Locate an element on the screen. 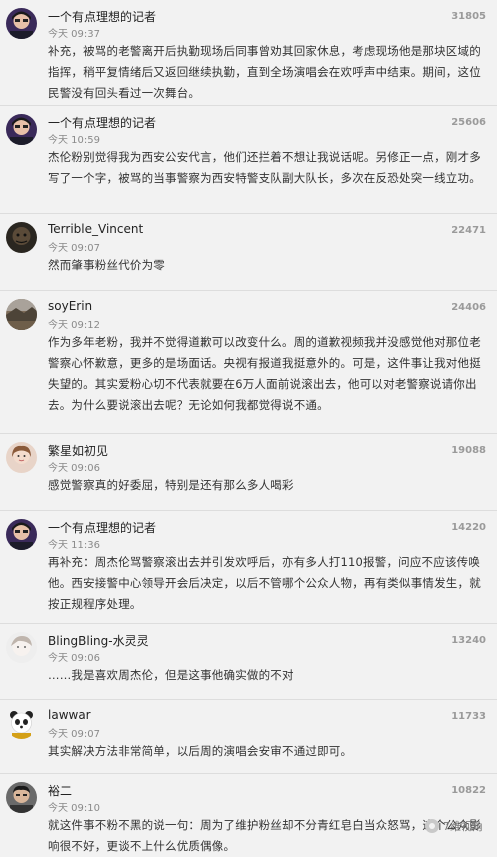  watermark: 7维视角 is located at coordinates (454, 826).